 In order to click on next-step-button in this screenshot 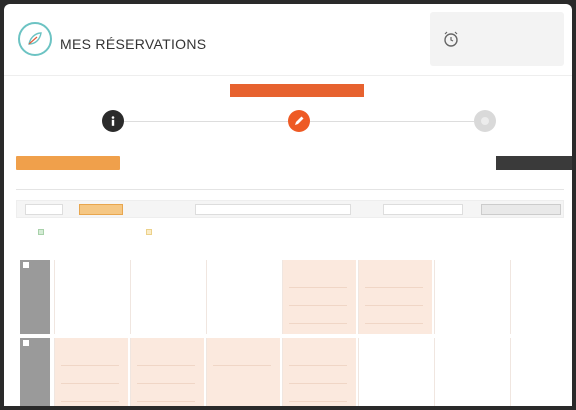, I will do `click(534, 163)`.